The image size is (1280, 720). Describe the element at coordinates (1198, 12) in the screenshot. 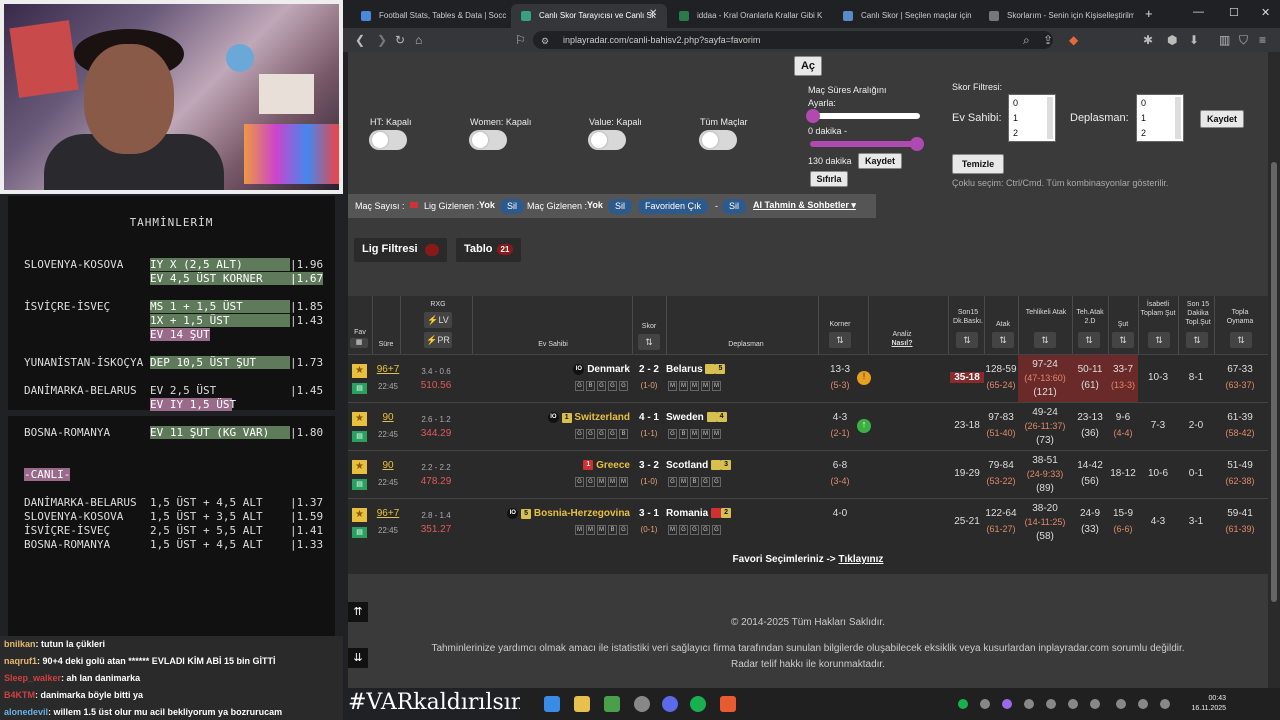

I see `minimize-icon: —` at that location.